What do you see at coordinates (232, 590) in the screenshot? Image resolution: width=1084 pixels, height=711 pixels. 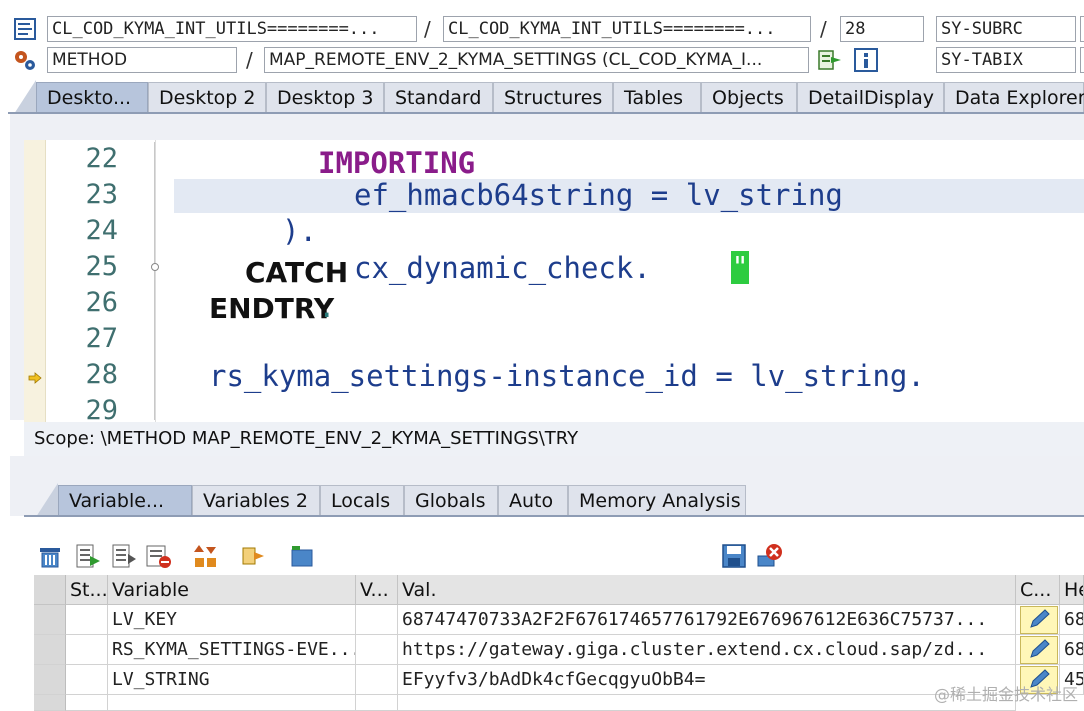 I see `column-variable: Variable` at bounding box center [232, 590].